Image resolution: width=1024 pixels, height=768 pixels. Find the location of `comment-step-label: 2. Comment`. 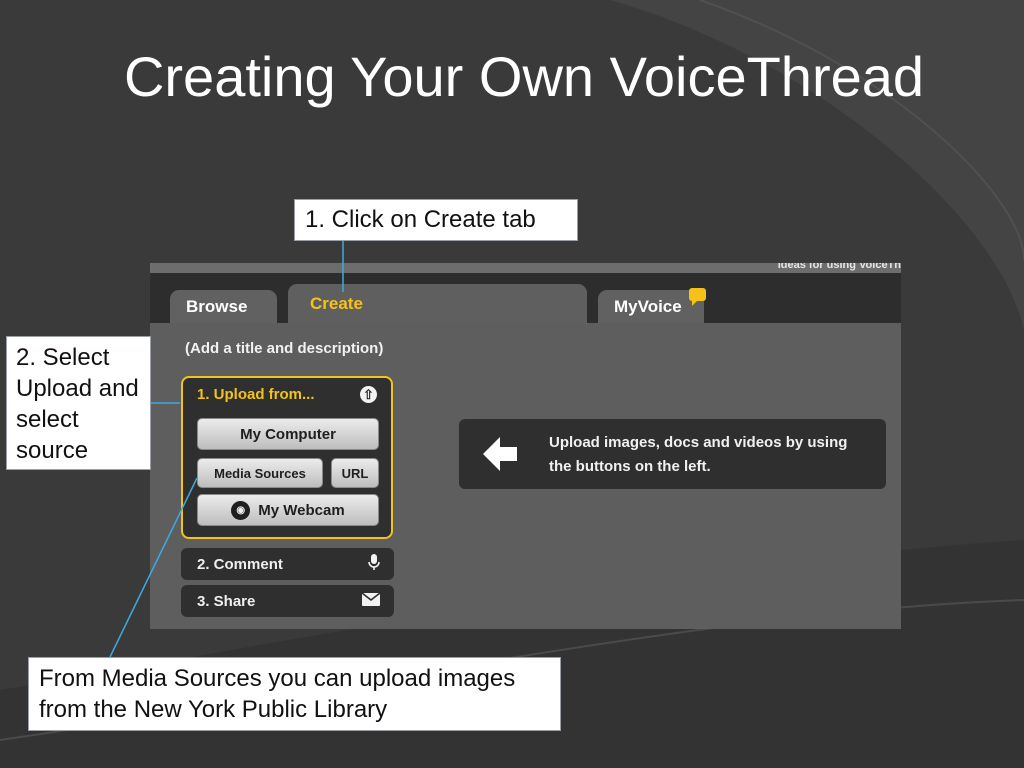

comment-step-label: 2. Comment is located at coordinates (240, 564).